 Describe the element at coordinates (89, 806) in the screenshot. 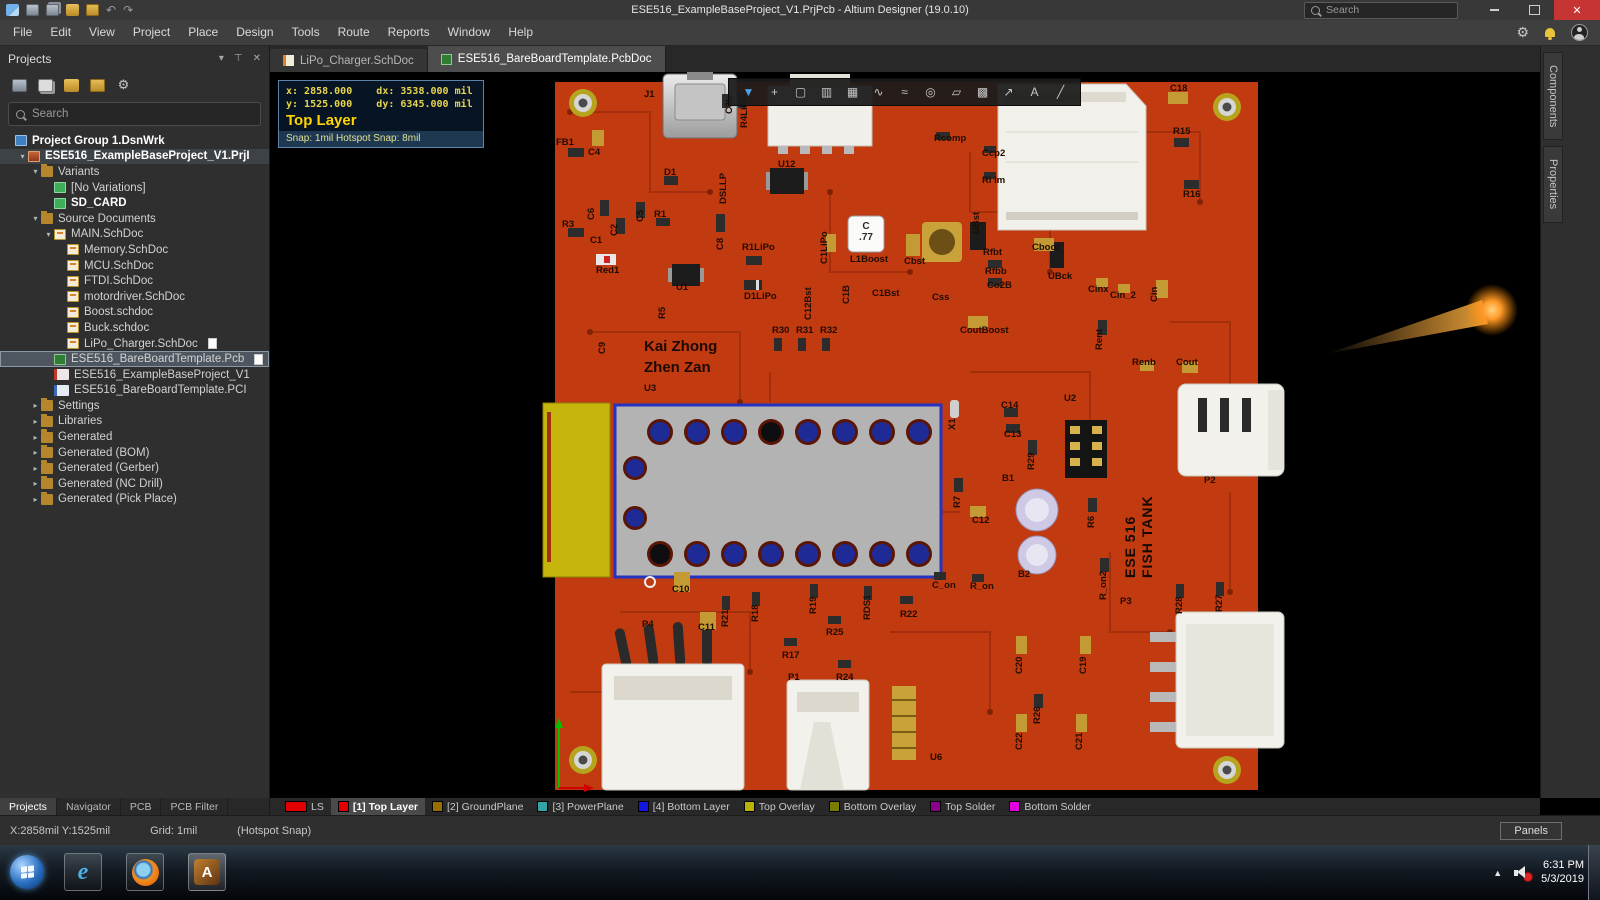

I see `panel-tab-navigator: Navigator` at that location.